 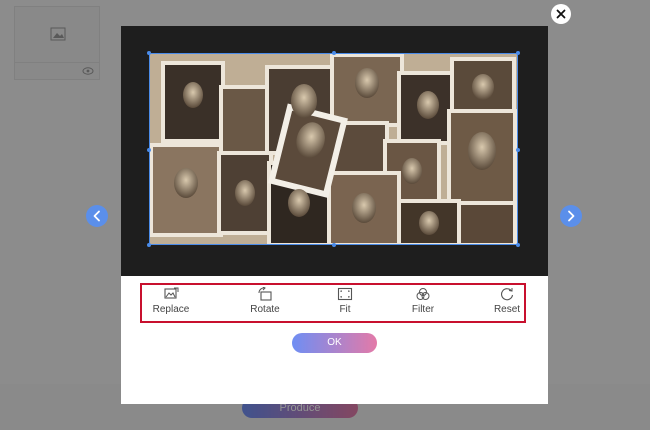 I want to click on crop-handle-tl, so click(x=149, y=53).